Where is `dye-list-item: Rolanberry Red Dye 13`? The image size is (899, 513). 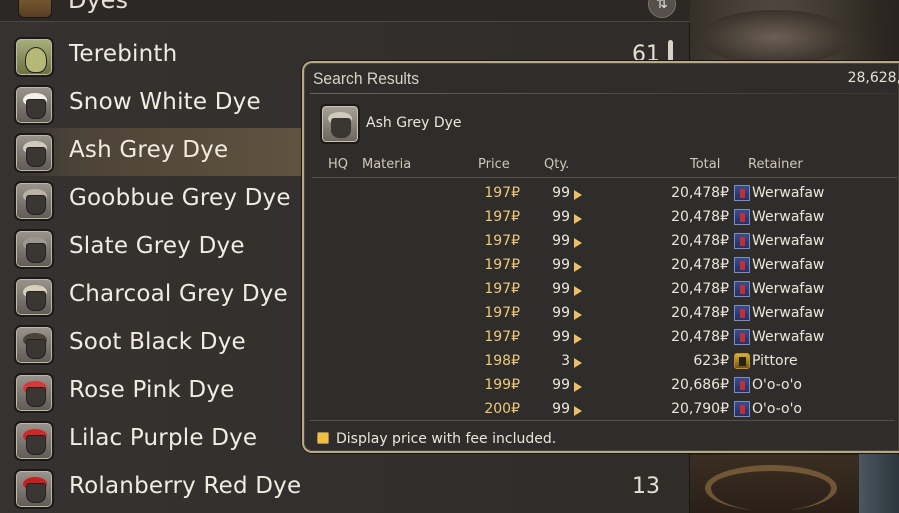 dye-list-item: Rolanberry Red Dye 13 is located at coordinates (338, 488).